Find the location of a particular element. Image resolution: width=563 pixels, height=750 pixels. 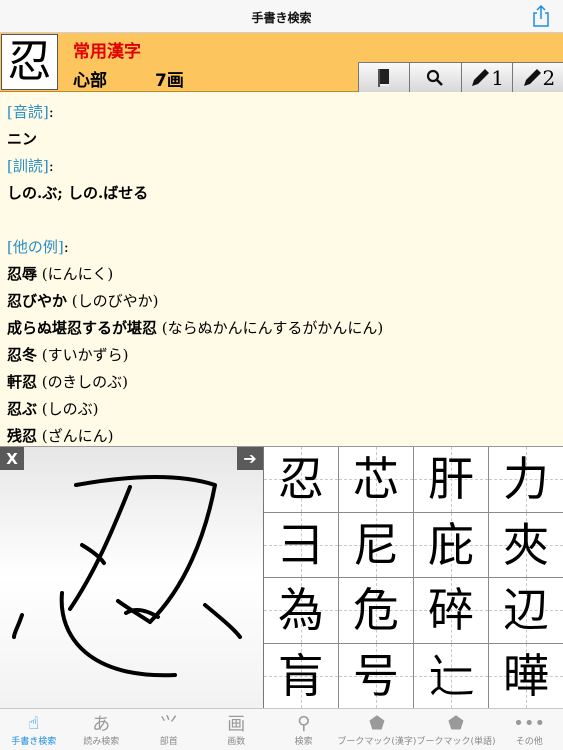

kanji-strokes: 7画 is located at coordinates (169, 81).